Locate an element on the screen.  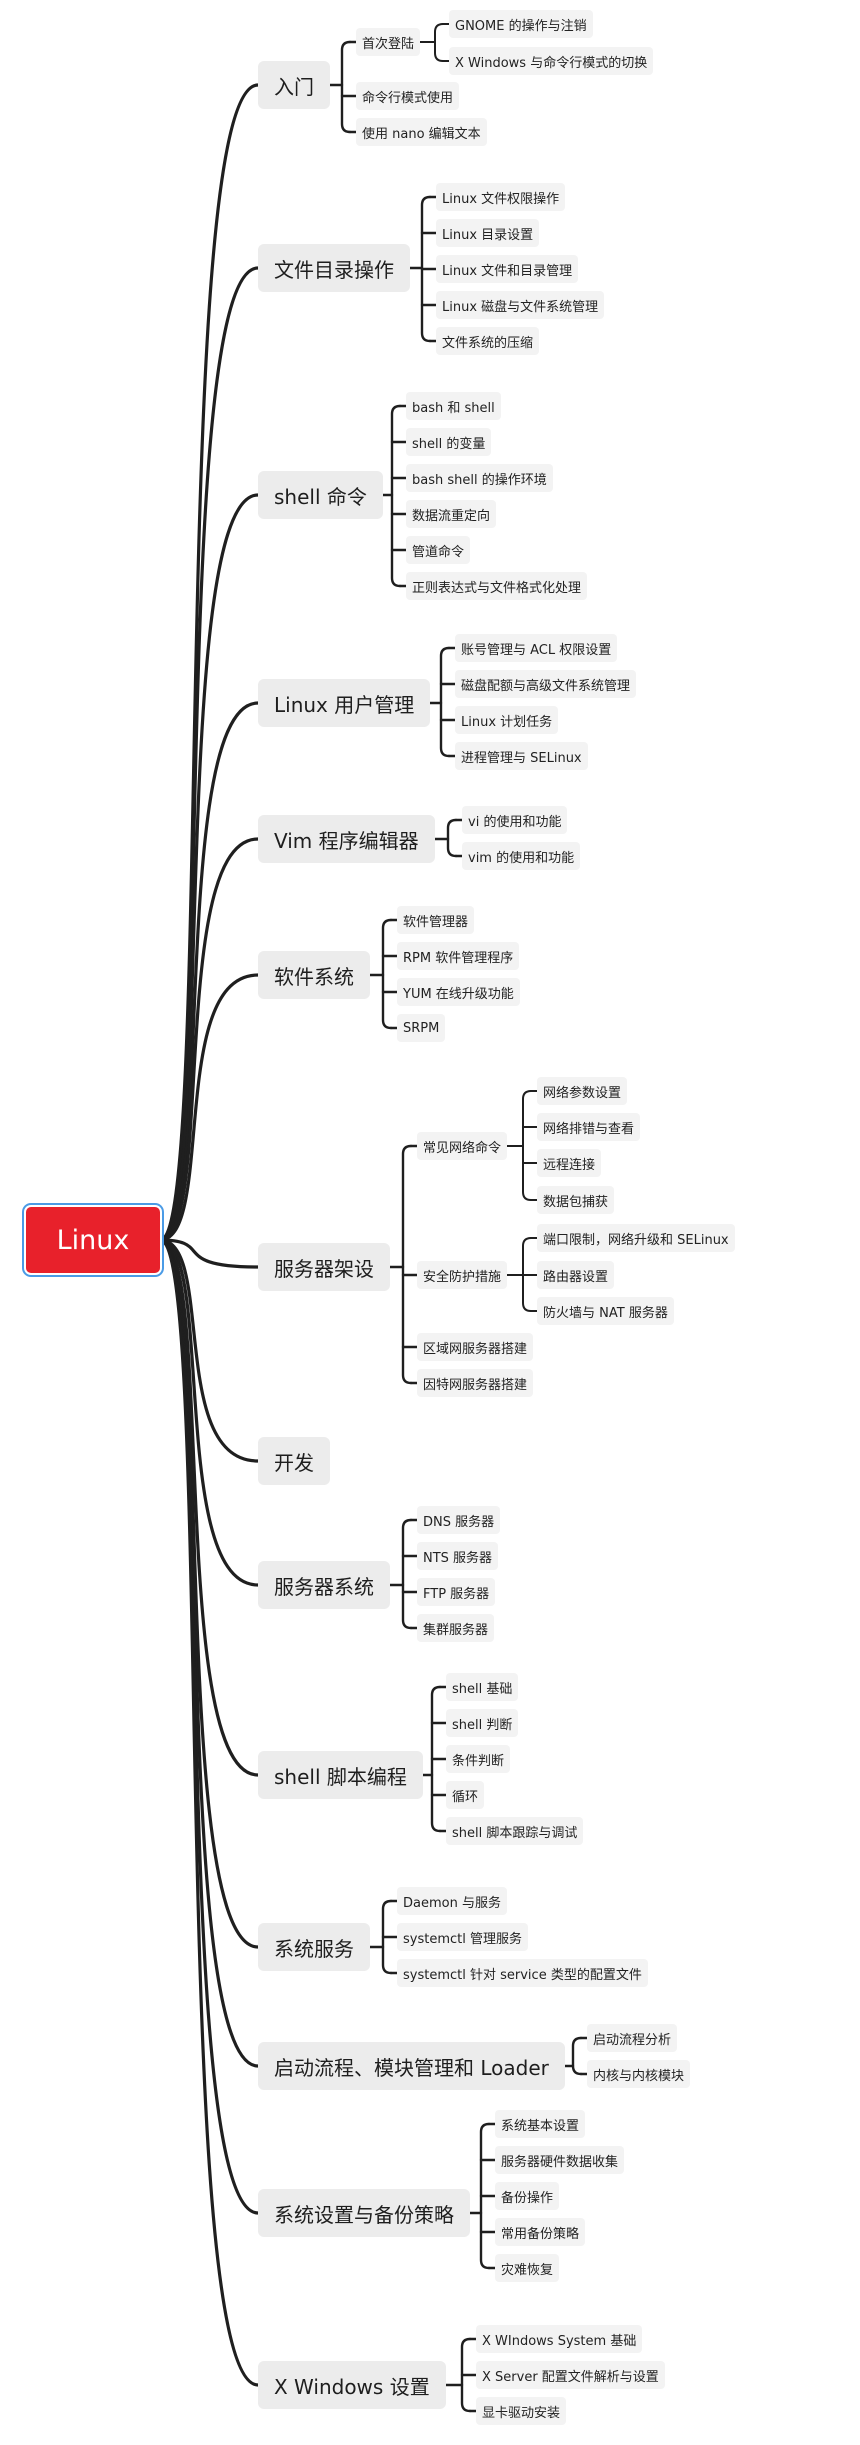
subtopic-first-login: 首次登陆 is located at coordinates (388, 42).